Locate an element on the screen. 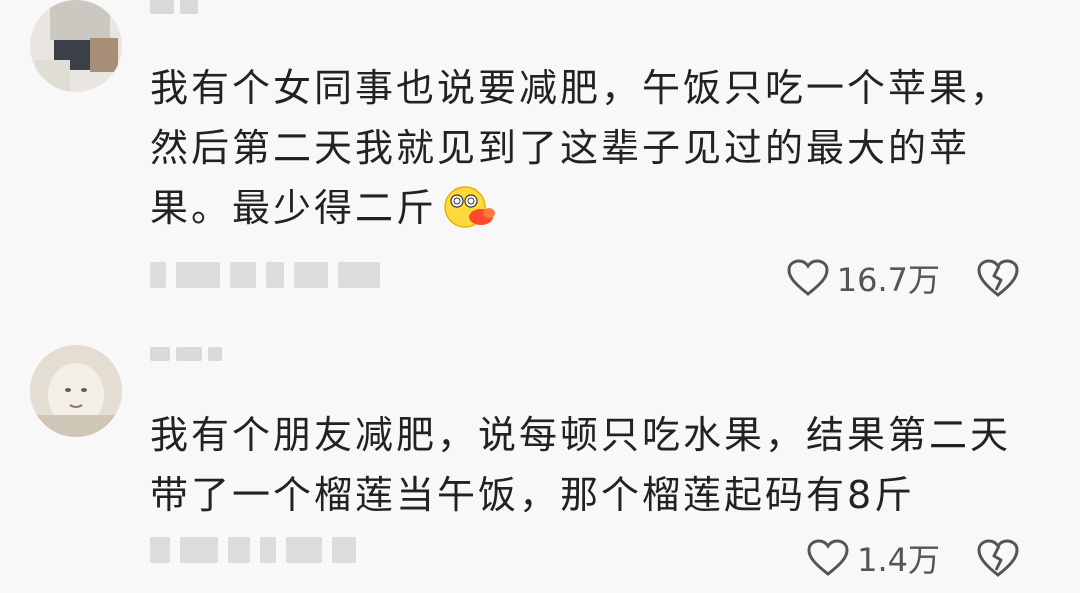  comment-actions: 16.7万 is located at coordinates (903, 278).